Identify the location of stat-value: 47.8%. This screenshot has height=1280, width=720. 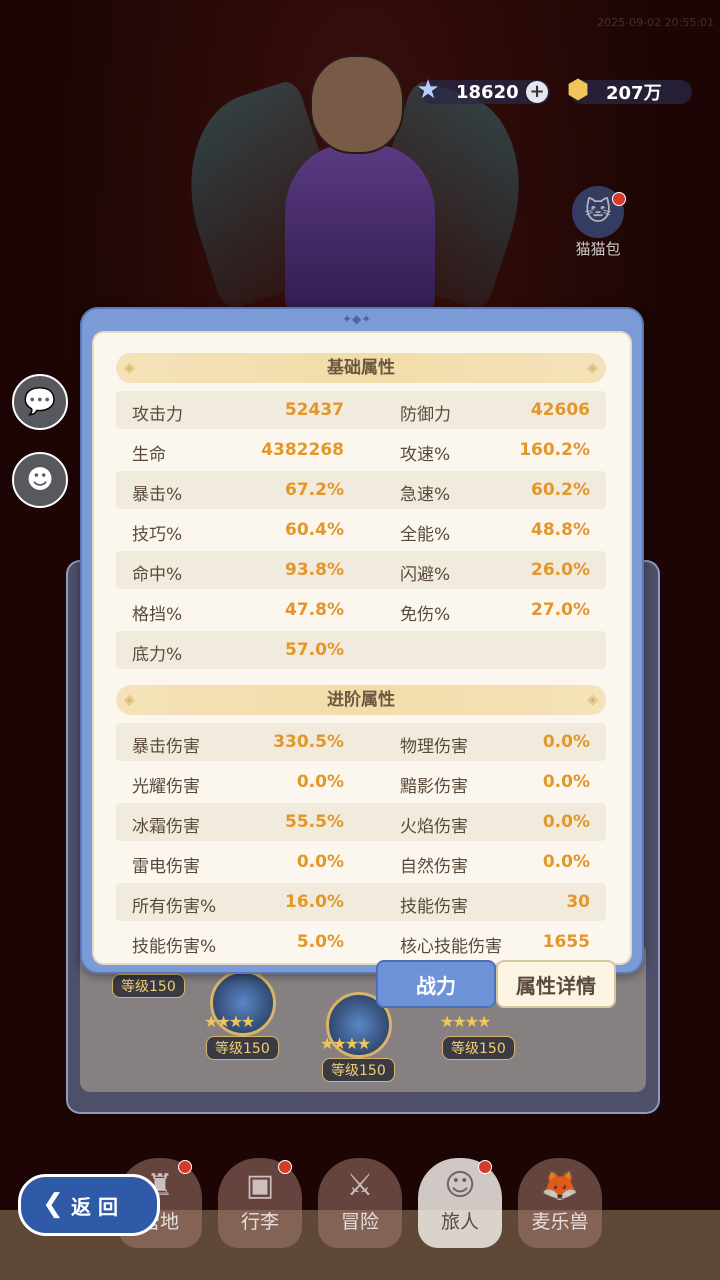
(314, 610).